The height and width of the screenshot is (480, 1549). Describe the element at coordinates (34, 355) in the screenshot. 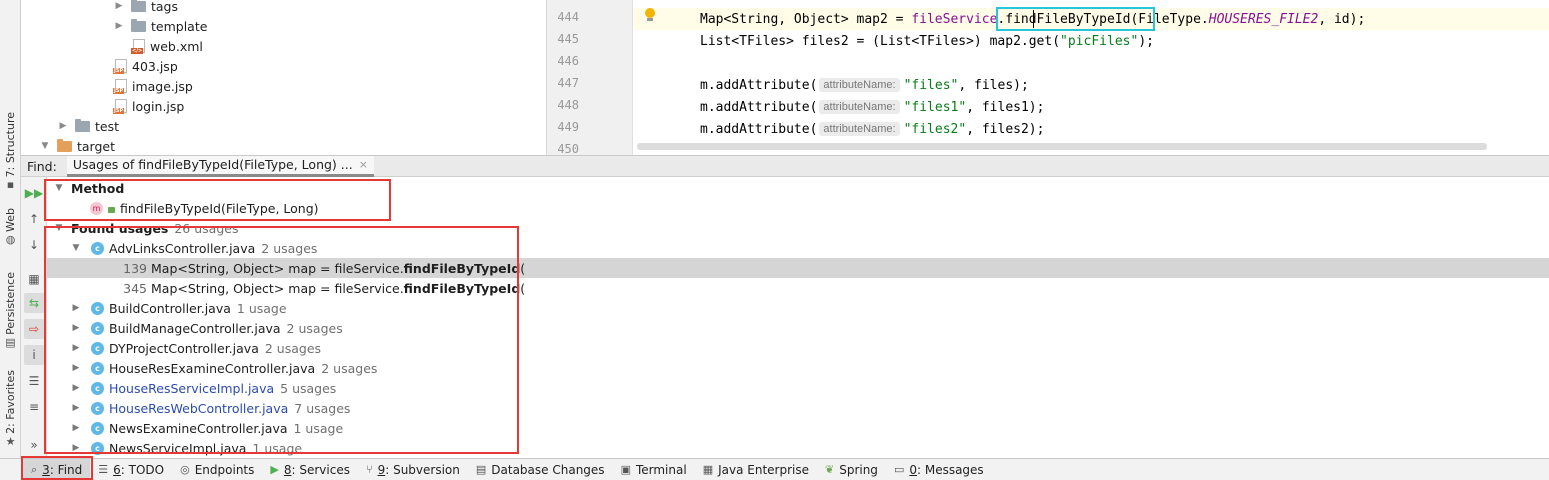

I see `info-icon: ⅰ` at that location.